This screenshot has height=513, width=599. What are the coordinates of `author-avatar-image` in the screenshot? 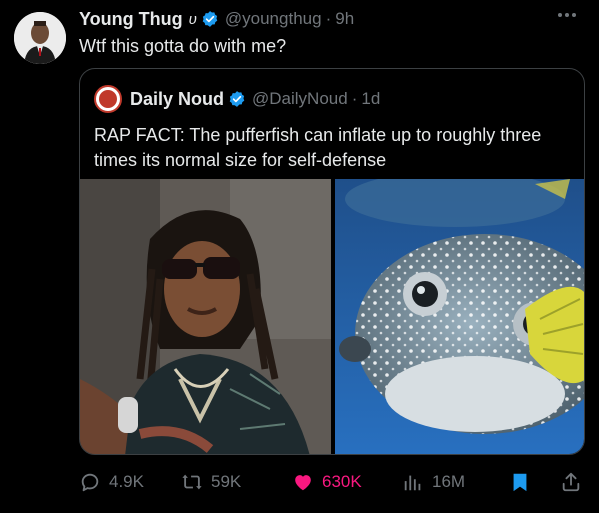 It's located at (40, 38).